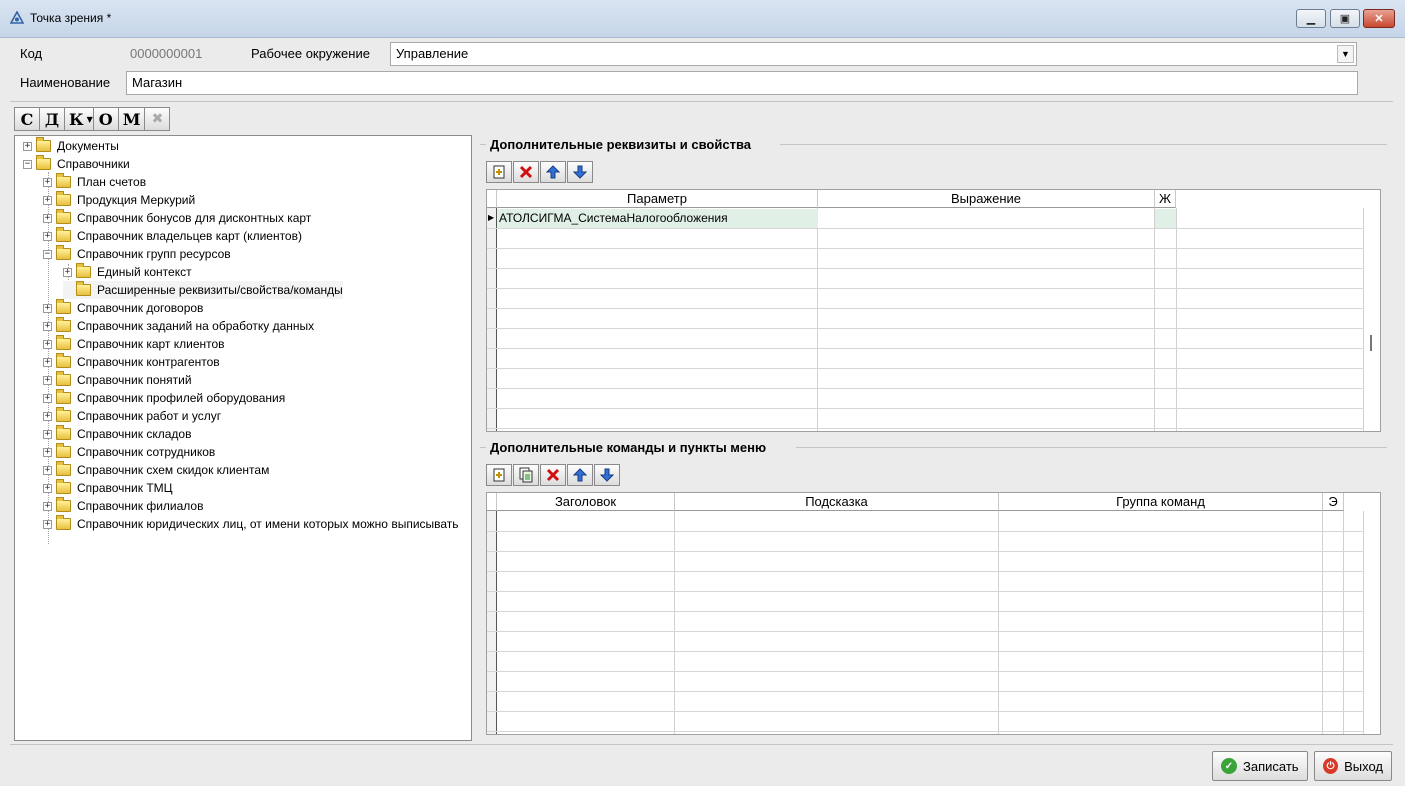 This screenshot has height=786, width=1405. What do you see at coordinates (742, 83) in the screenshot?
I see `name-field: Магазин` at bounding box center [742, 83].